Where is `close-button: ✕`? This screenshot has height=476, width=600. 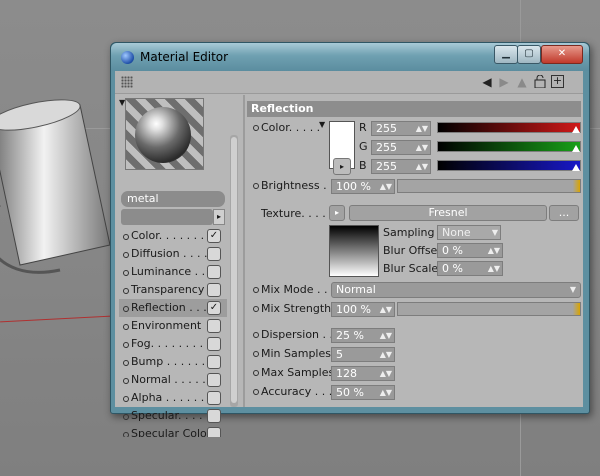
close-button: ✕ is located at coordinates (562, 54).